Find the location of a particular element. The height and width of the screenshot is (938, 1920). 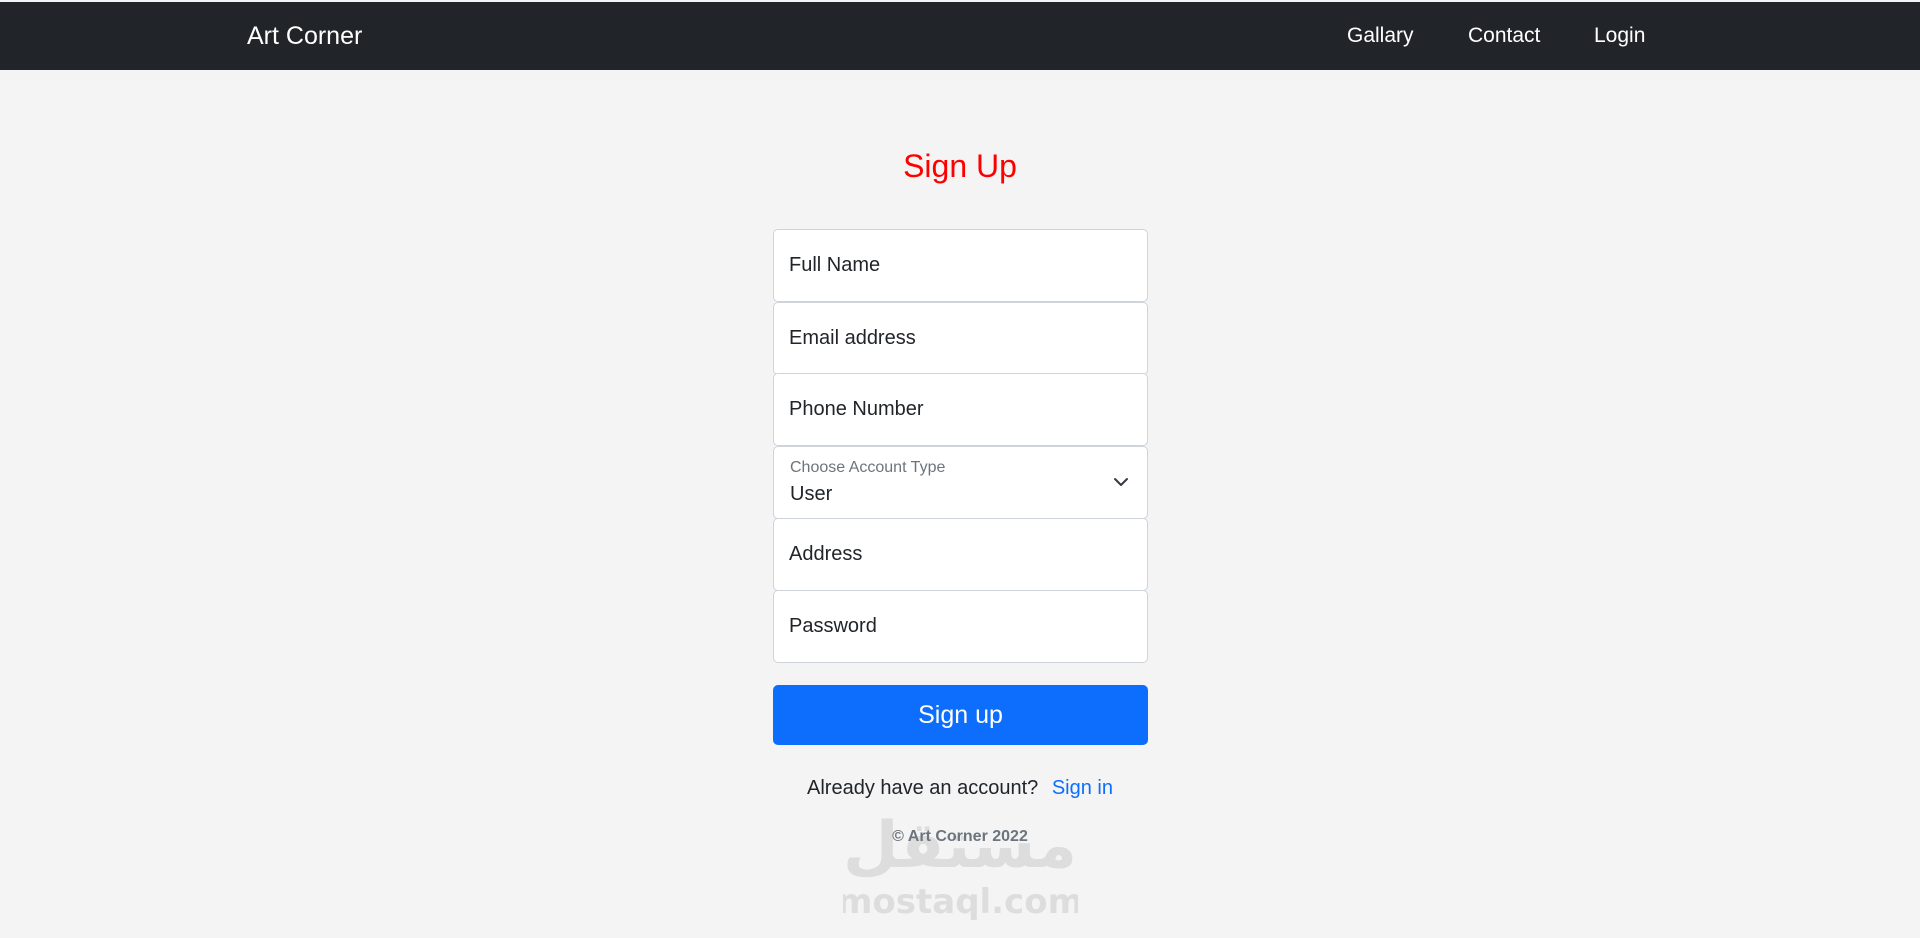

email-field is located at coordinates (960, 338).